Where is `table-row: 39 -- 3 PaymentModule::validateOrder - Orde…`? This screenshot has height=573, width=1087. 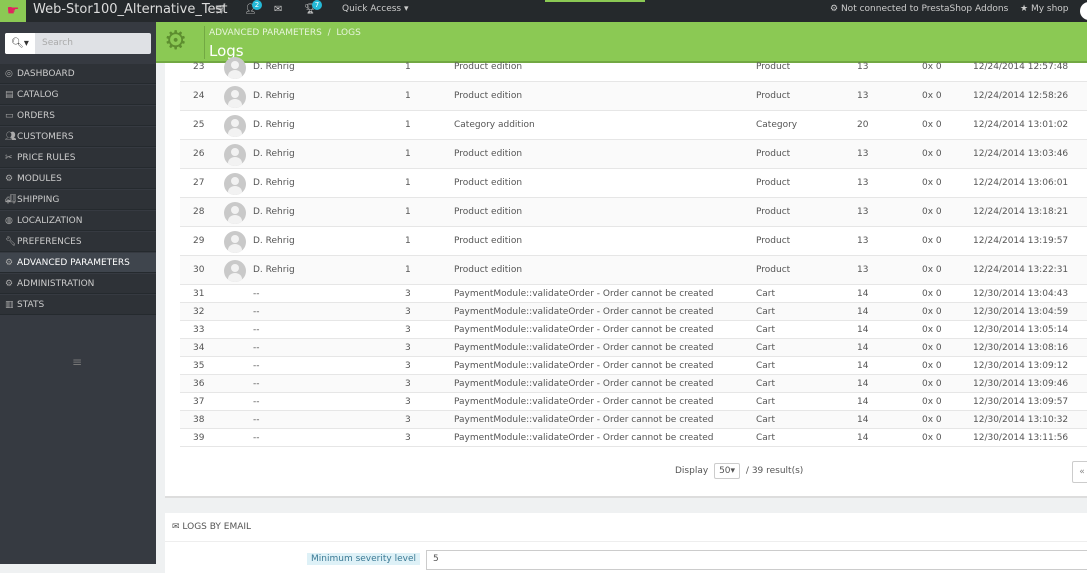
table-row: 39 -- 3 PaymentModule::validateOrder - Orde… is located at coordinates (633, 438).